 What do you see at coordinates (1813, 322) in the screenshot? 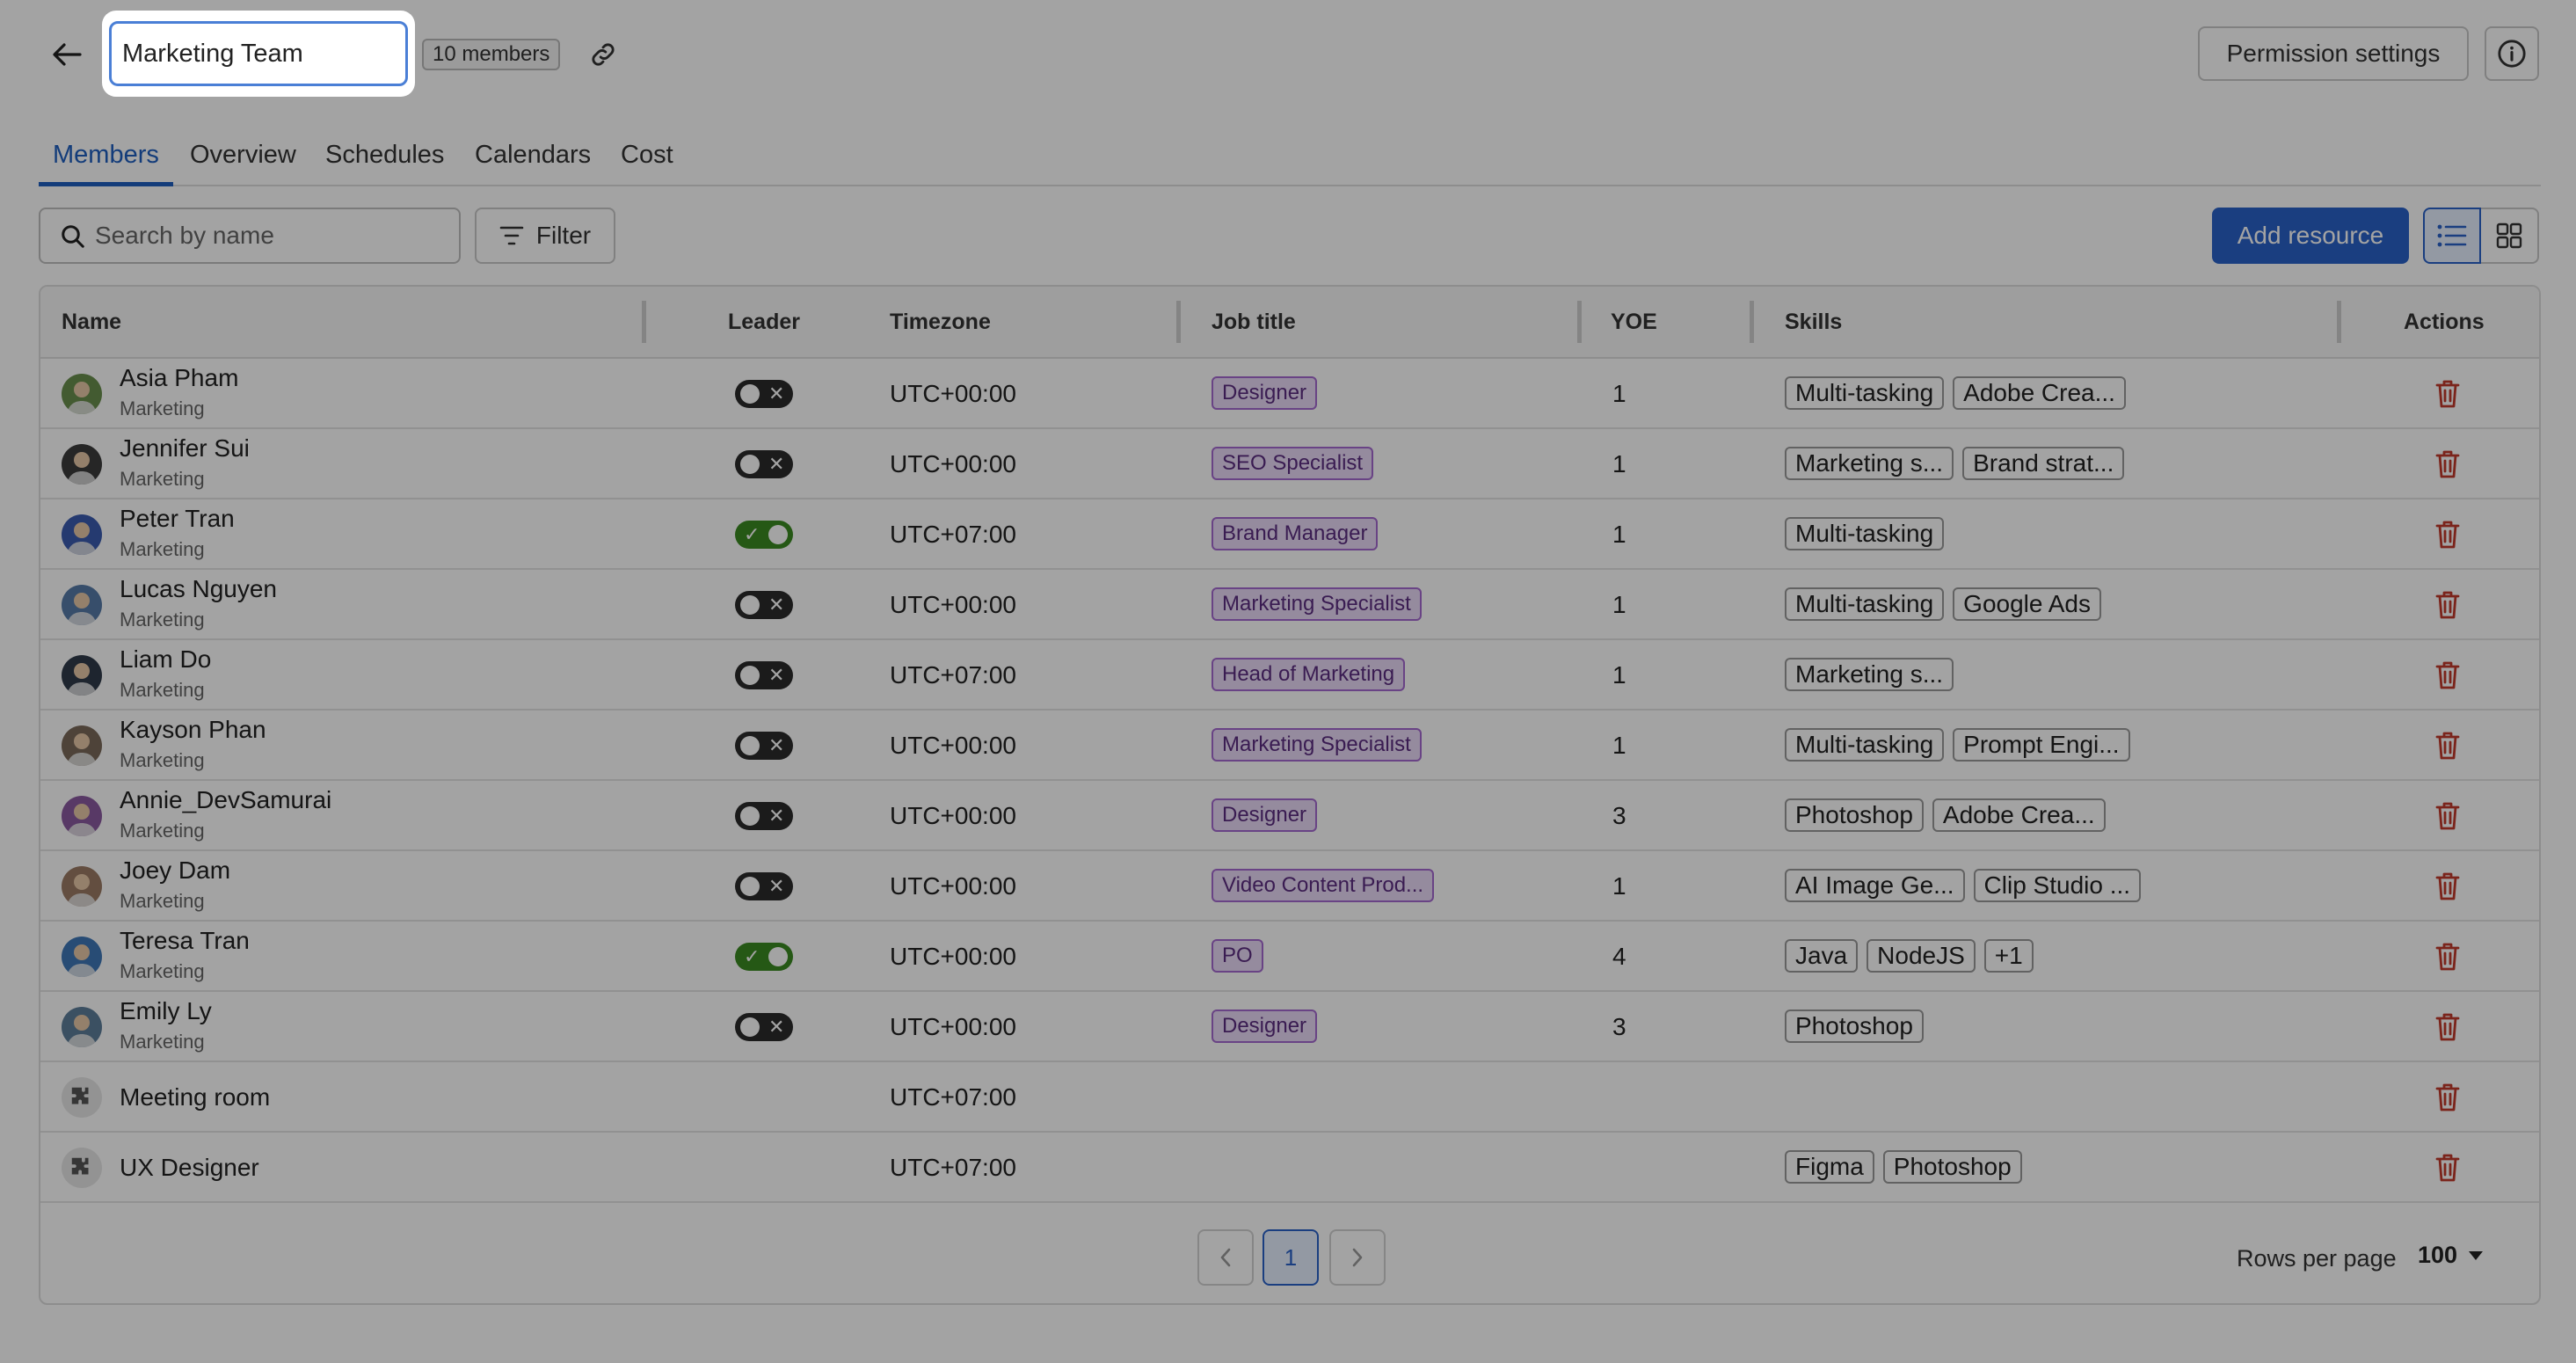
I see `header-skills: Skills` at bounding box center [1813, 322].